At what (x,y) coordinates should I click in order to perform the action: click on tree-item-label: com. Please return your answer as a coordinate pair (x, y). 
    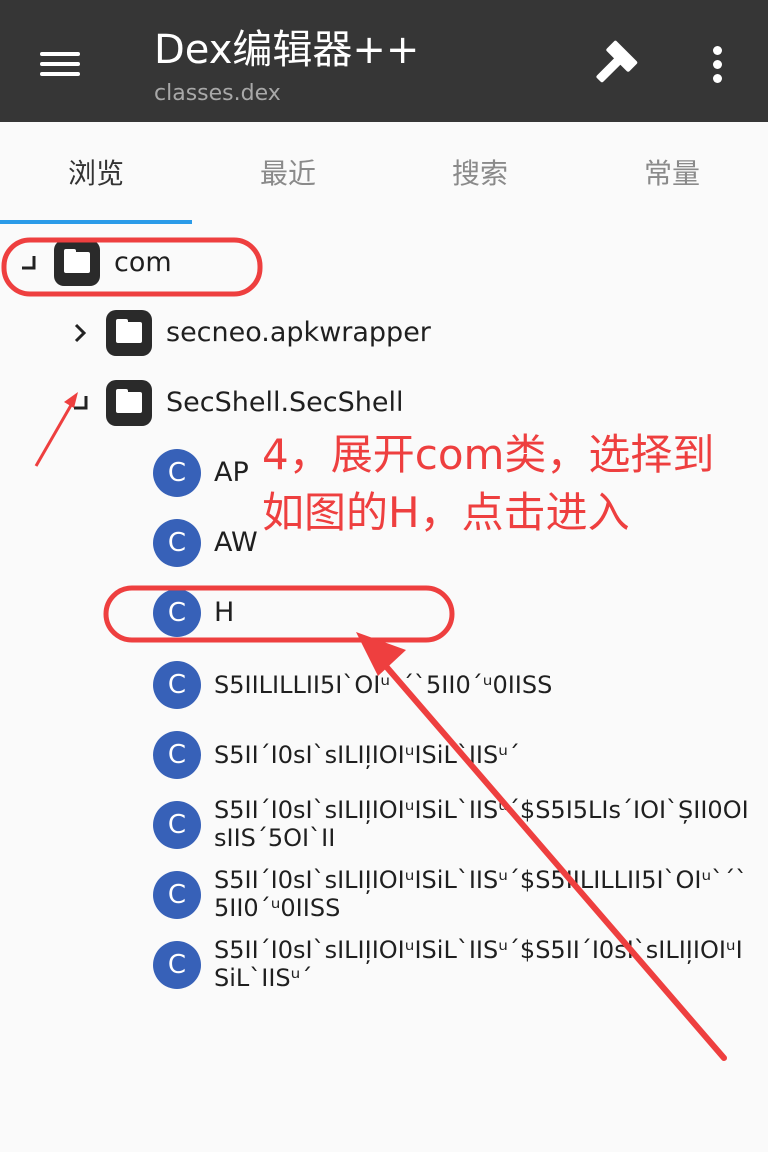
    Looking at the image, I should click on (143, 262).